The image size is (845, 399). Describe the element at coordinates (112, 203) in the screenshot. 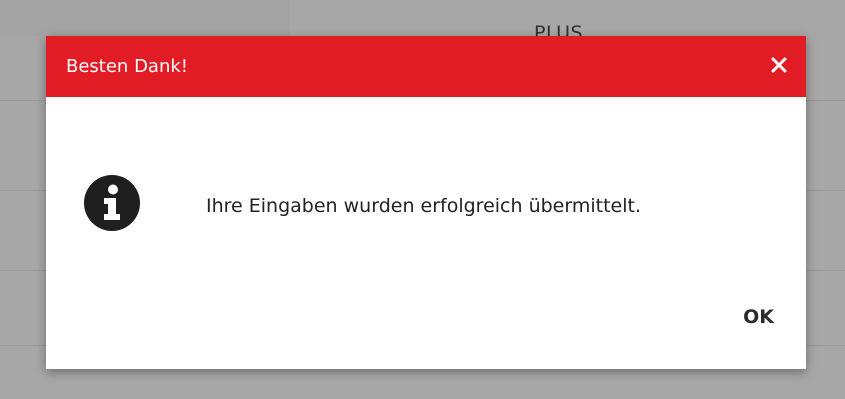

I see `info-circle-icon` at that location.